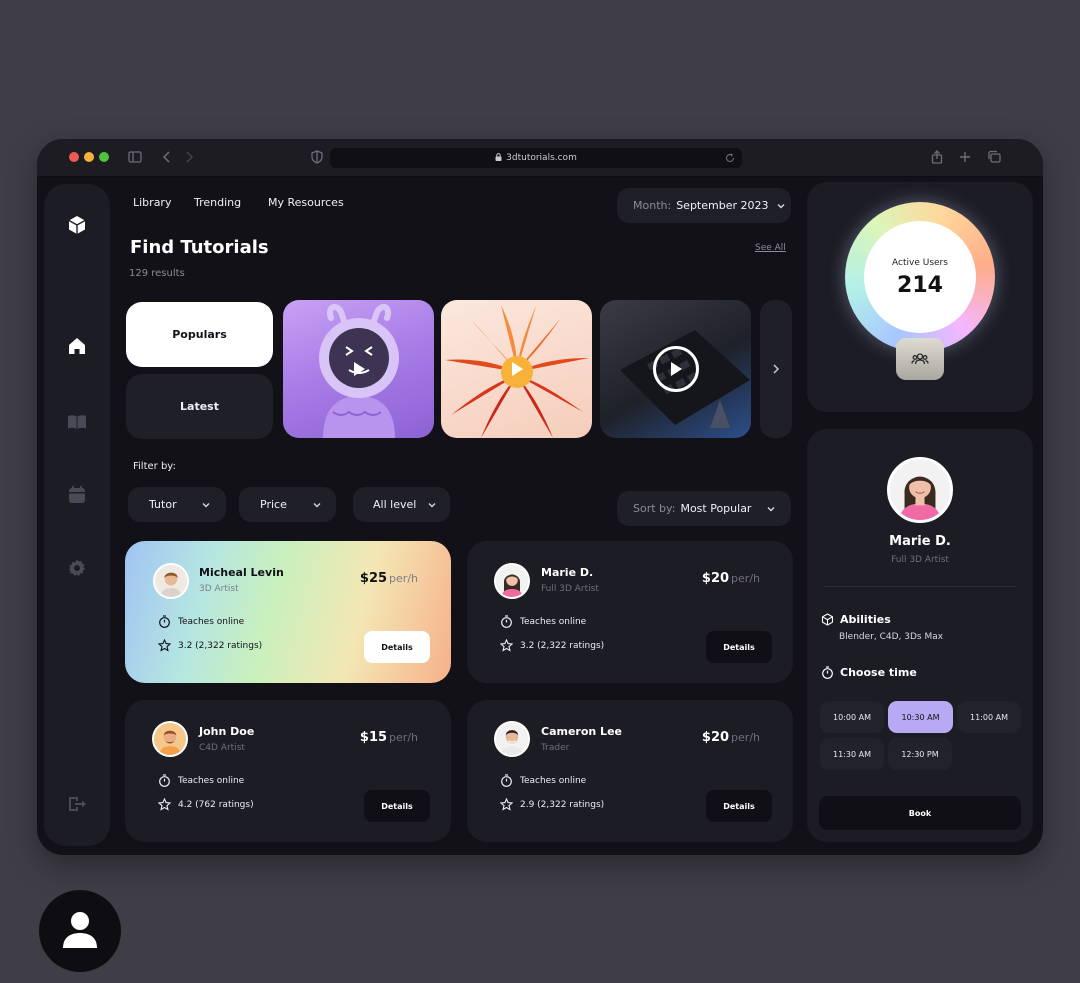  What do you see at coordinates (994, 157) in the screenshot?
I see `tab-overview-icon` at bounding box center [994, 157].